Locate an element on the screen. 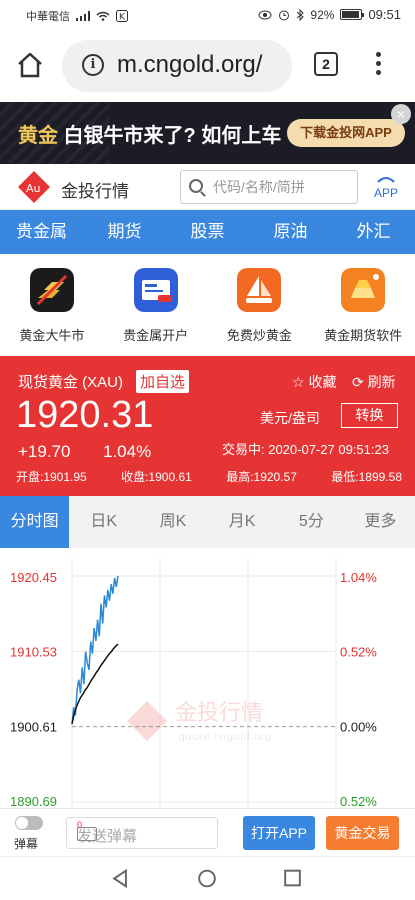 This screenshot has height=900, width=415. shortcut-label: 黄金期货软件 is located at coordinates (363, 335).